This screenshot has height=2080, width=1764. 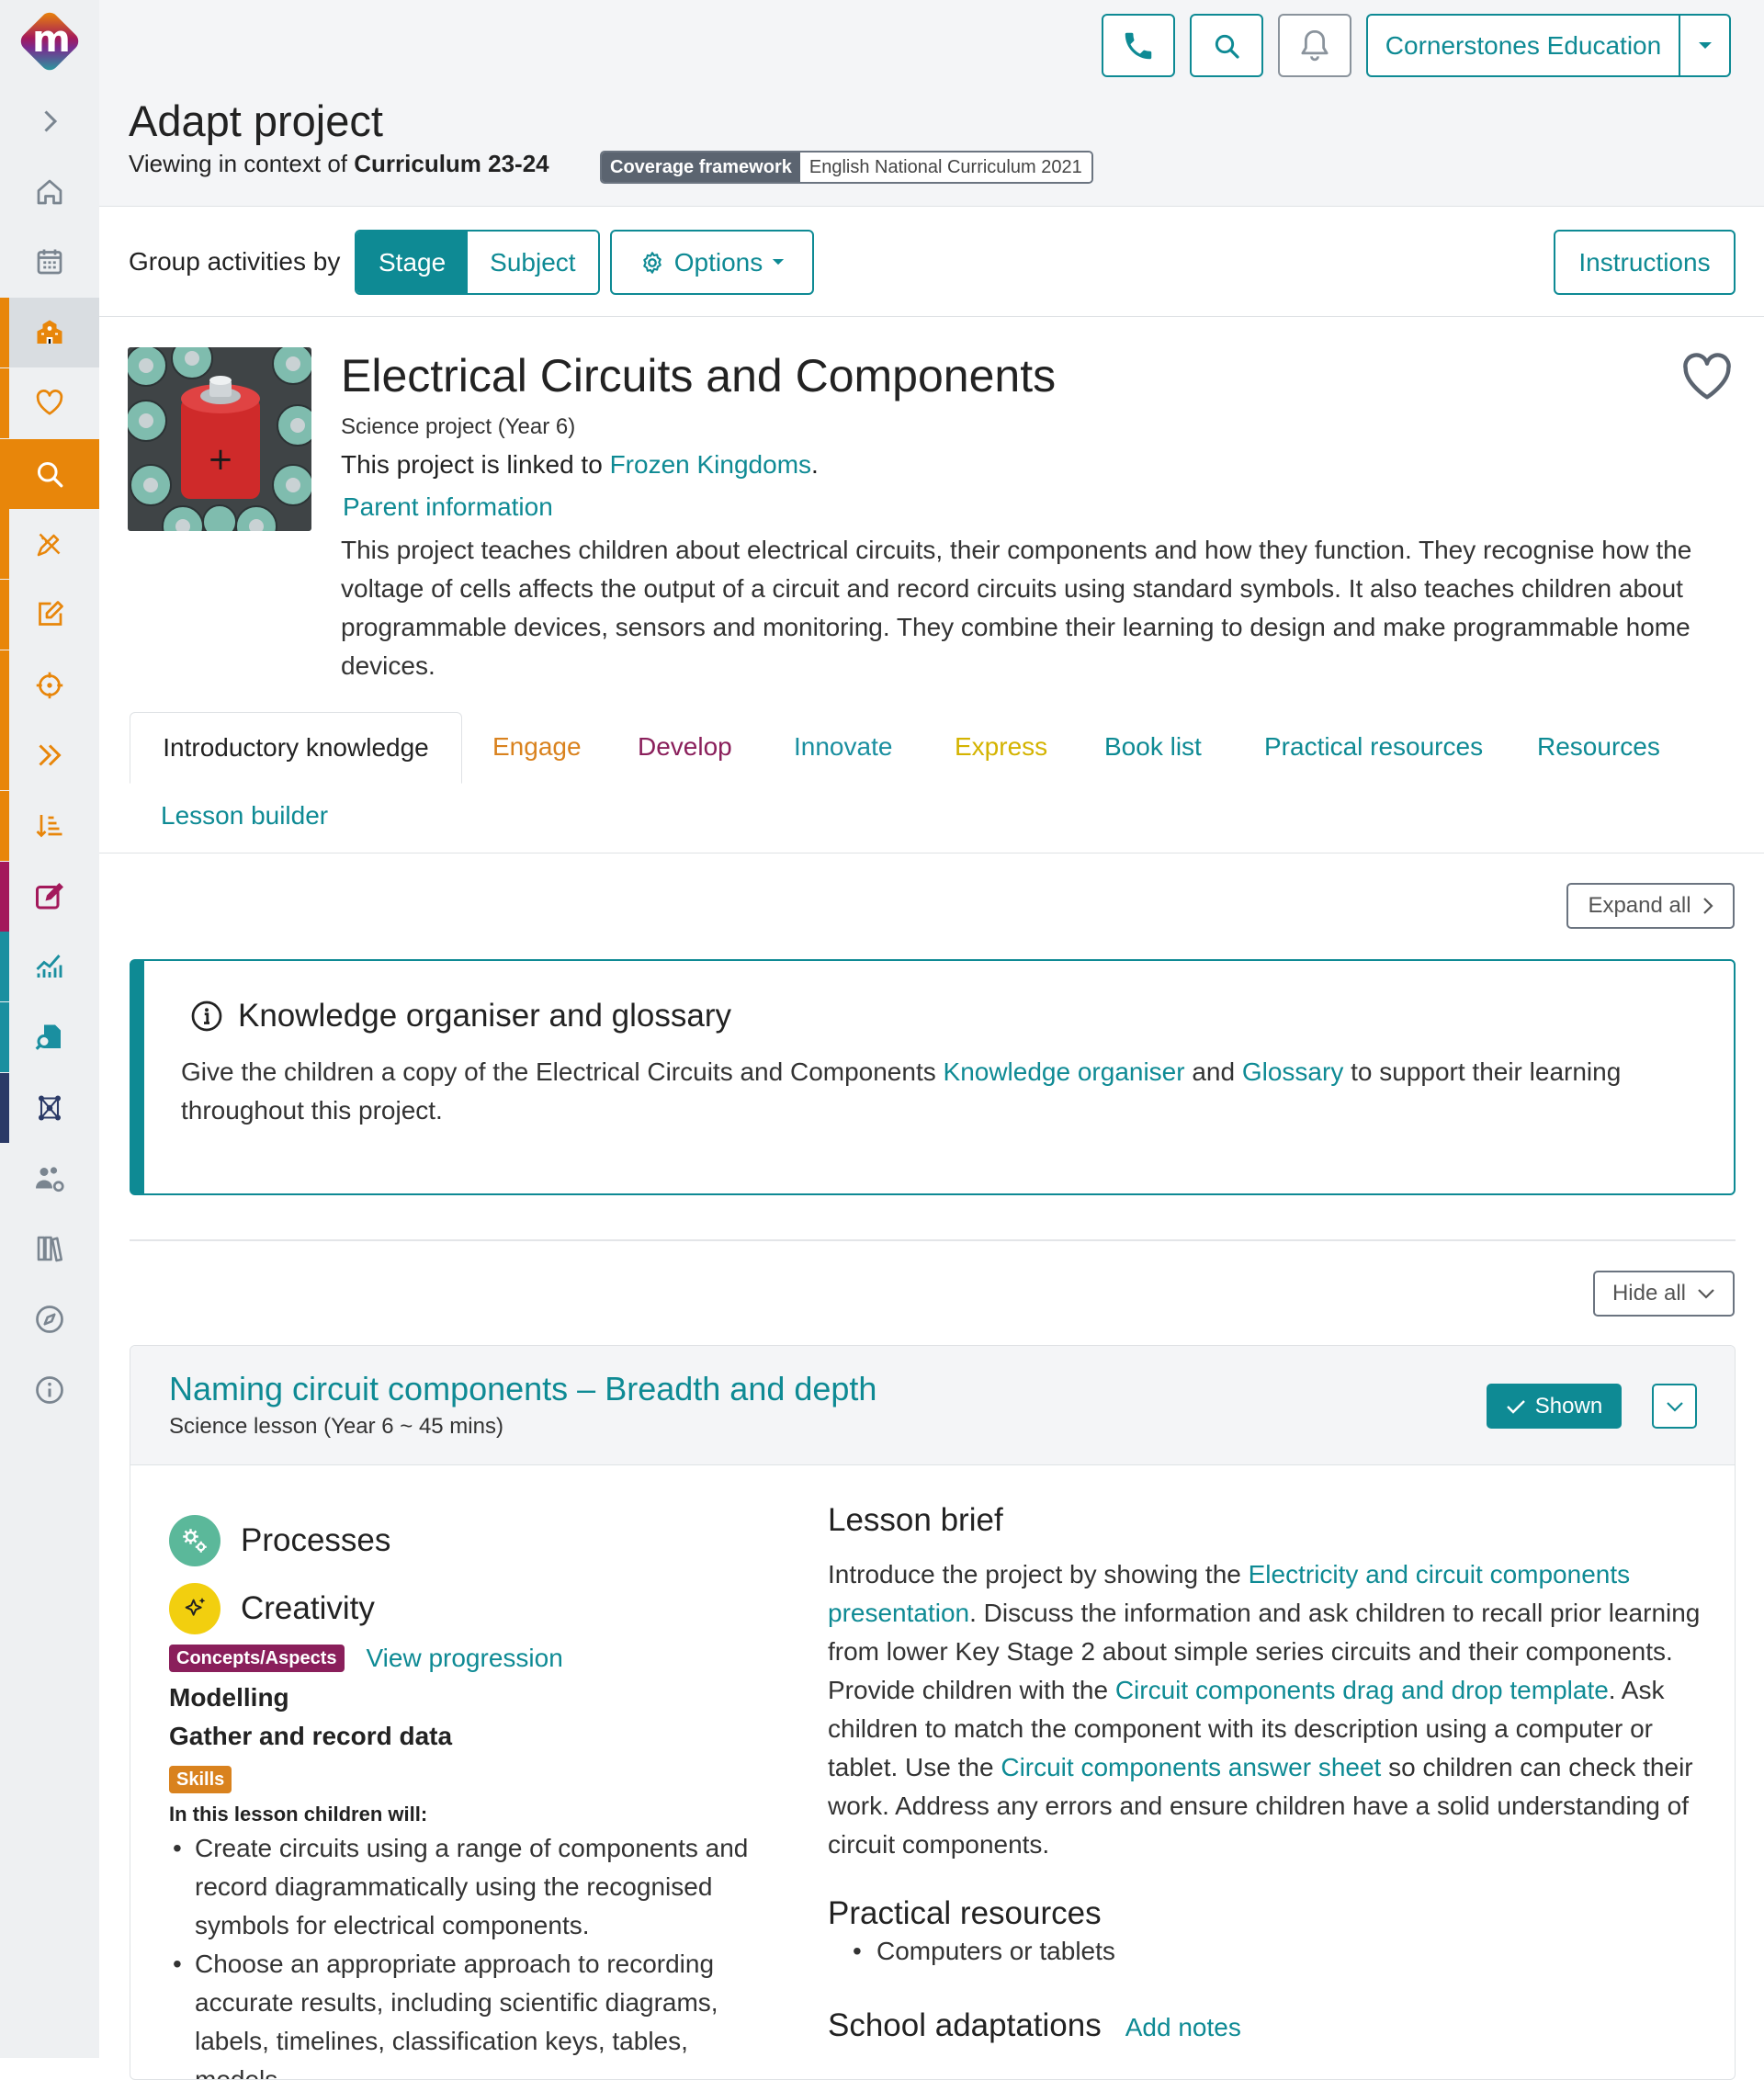 What do you see at coordinates (245, 816) in the screenshot?
I see `tab-lesson-builder: Lesson builder` at bounding box center [245, 816].